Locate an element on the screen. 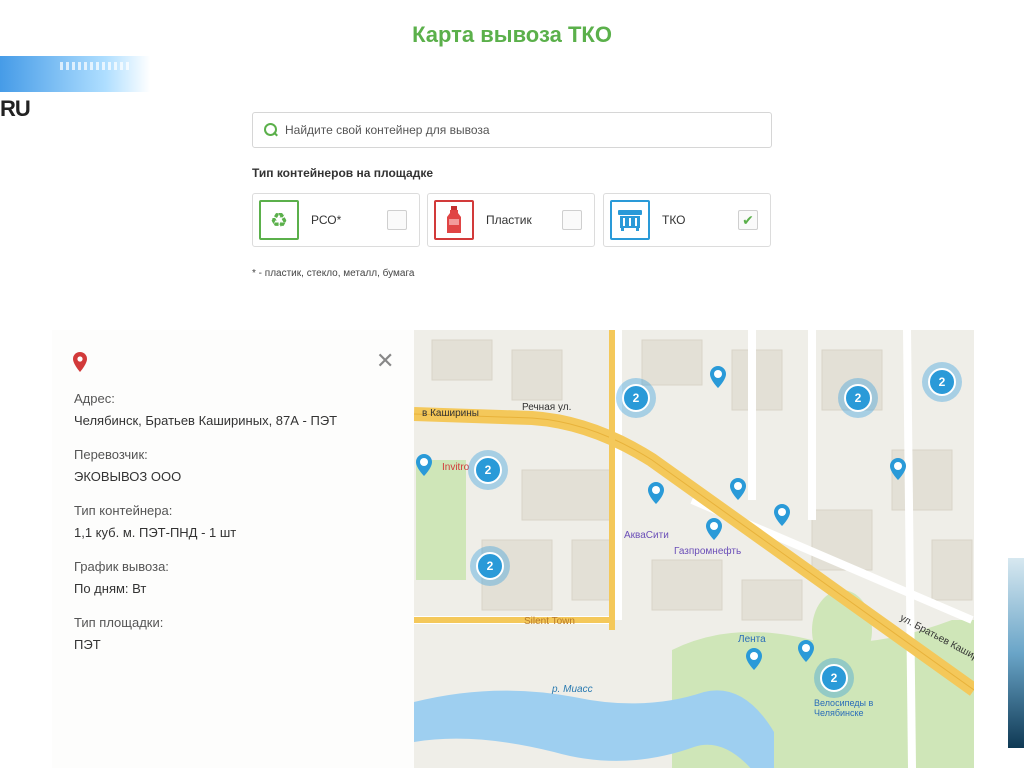  plastic-checkbox is located at coordinates (572, 220).